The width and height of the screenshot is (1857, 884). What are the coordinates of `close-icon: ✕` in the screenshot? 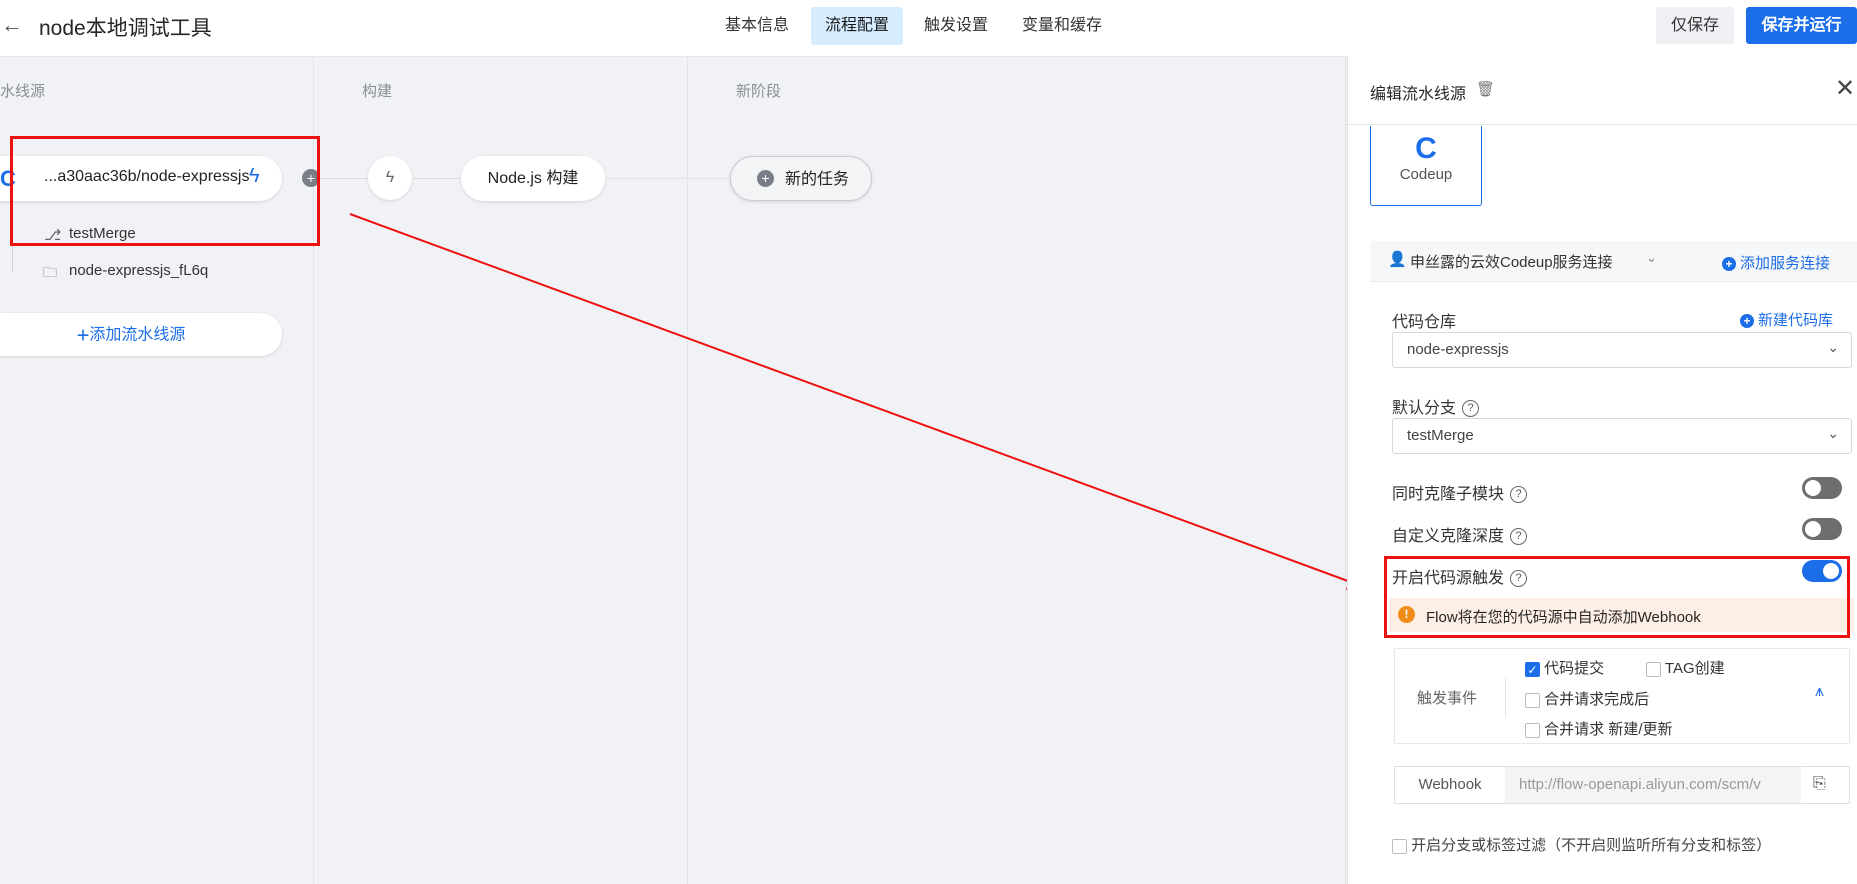 It's located at (1845, 88).